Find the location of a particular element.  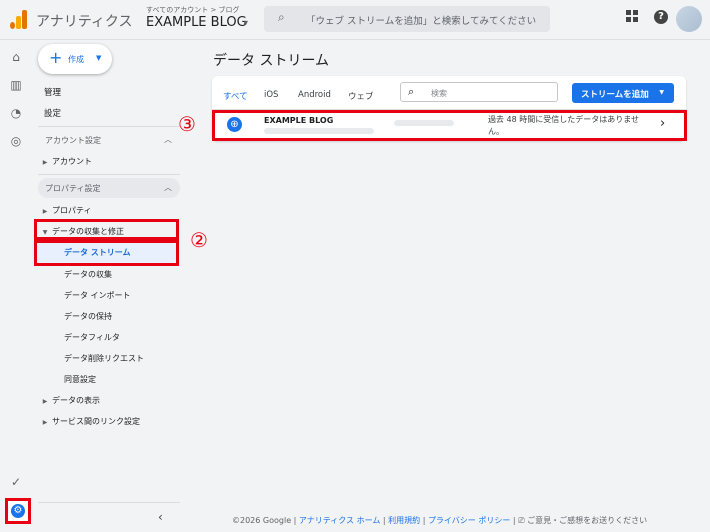

tab-android: Android is located at coordinates (314, 95).